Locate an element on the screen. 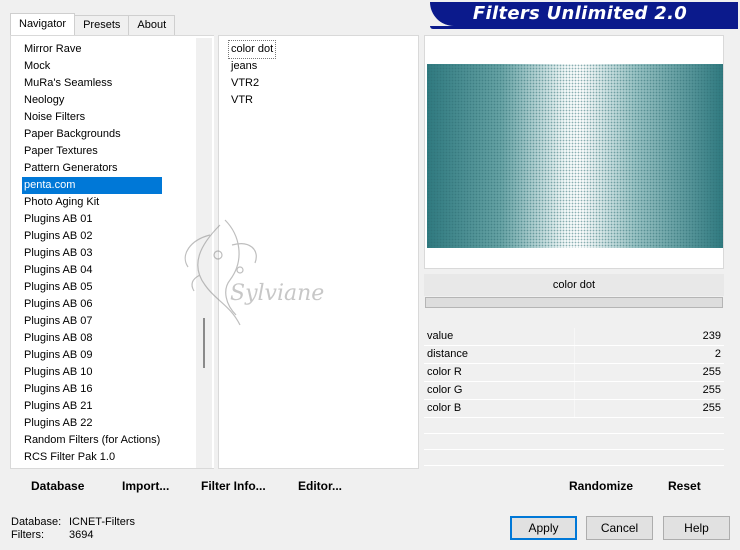 The height and width of the screenshot is (550, 740). category-item: Paper Backgrounds is located at coordinates (92, 134).